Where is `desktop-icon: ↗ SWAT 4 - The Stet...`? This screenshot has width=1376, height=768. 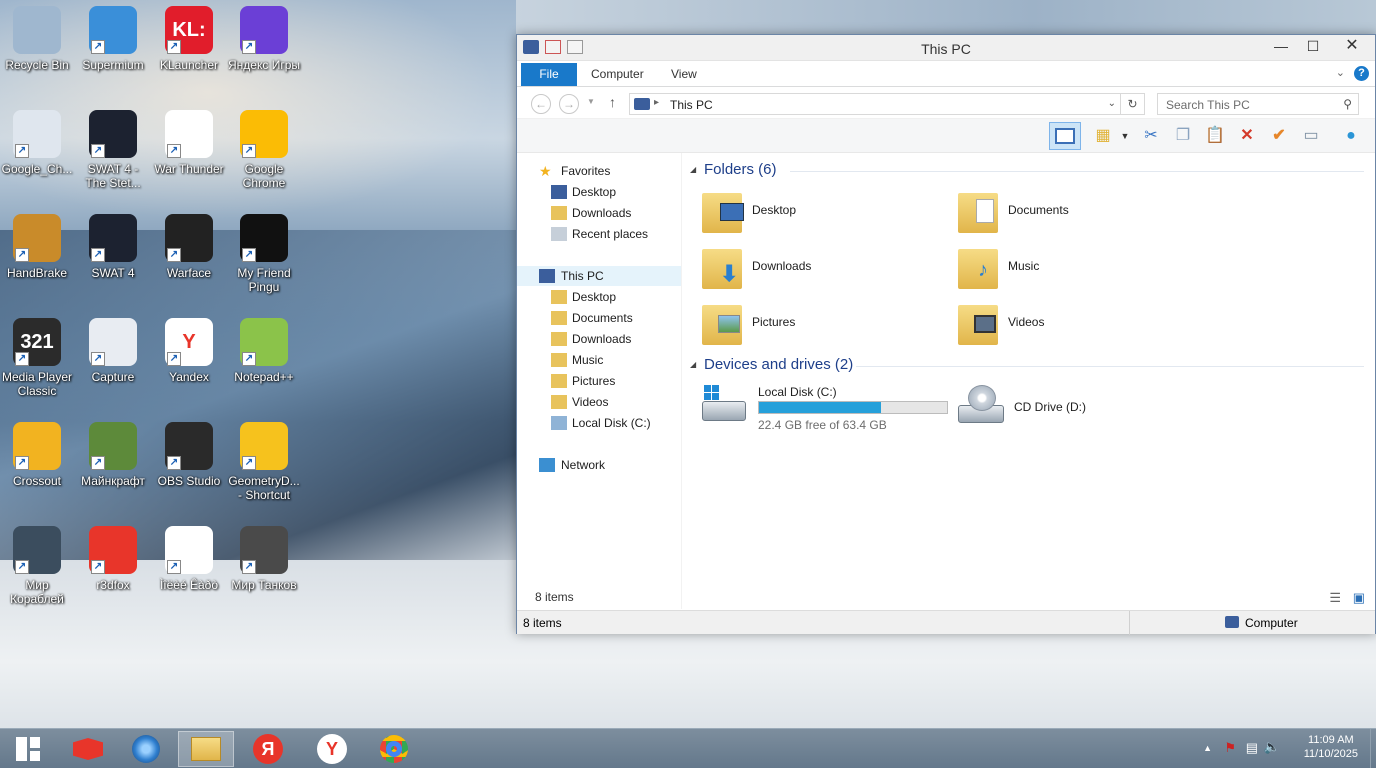
desktop-icon: ↗ SWAT 4 - The Stet... is located at coordinates (113, 150).